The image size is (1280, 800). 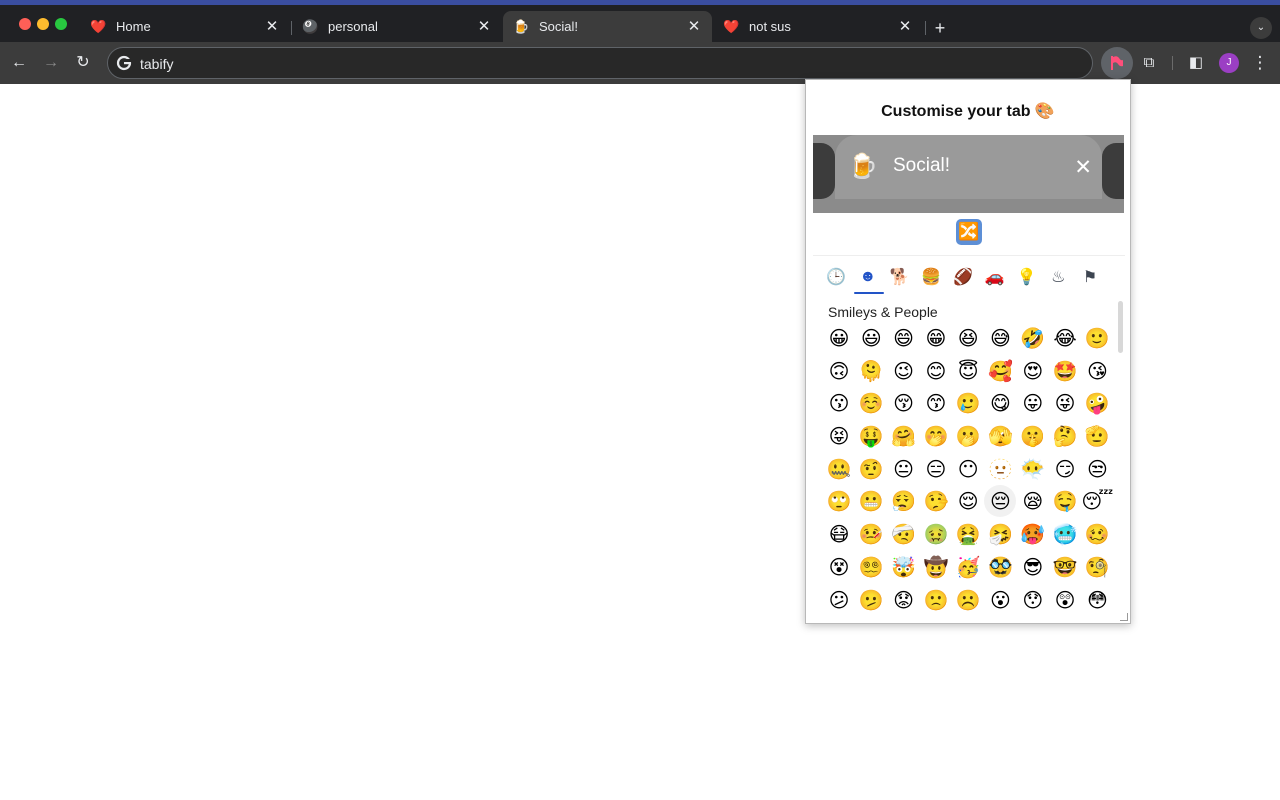 What do you see at coordinates (1065, 501) in the screenshot?
I see `emoji-button: 🤤` at bounding box center [1065, 501].